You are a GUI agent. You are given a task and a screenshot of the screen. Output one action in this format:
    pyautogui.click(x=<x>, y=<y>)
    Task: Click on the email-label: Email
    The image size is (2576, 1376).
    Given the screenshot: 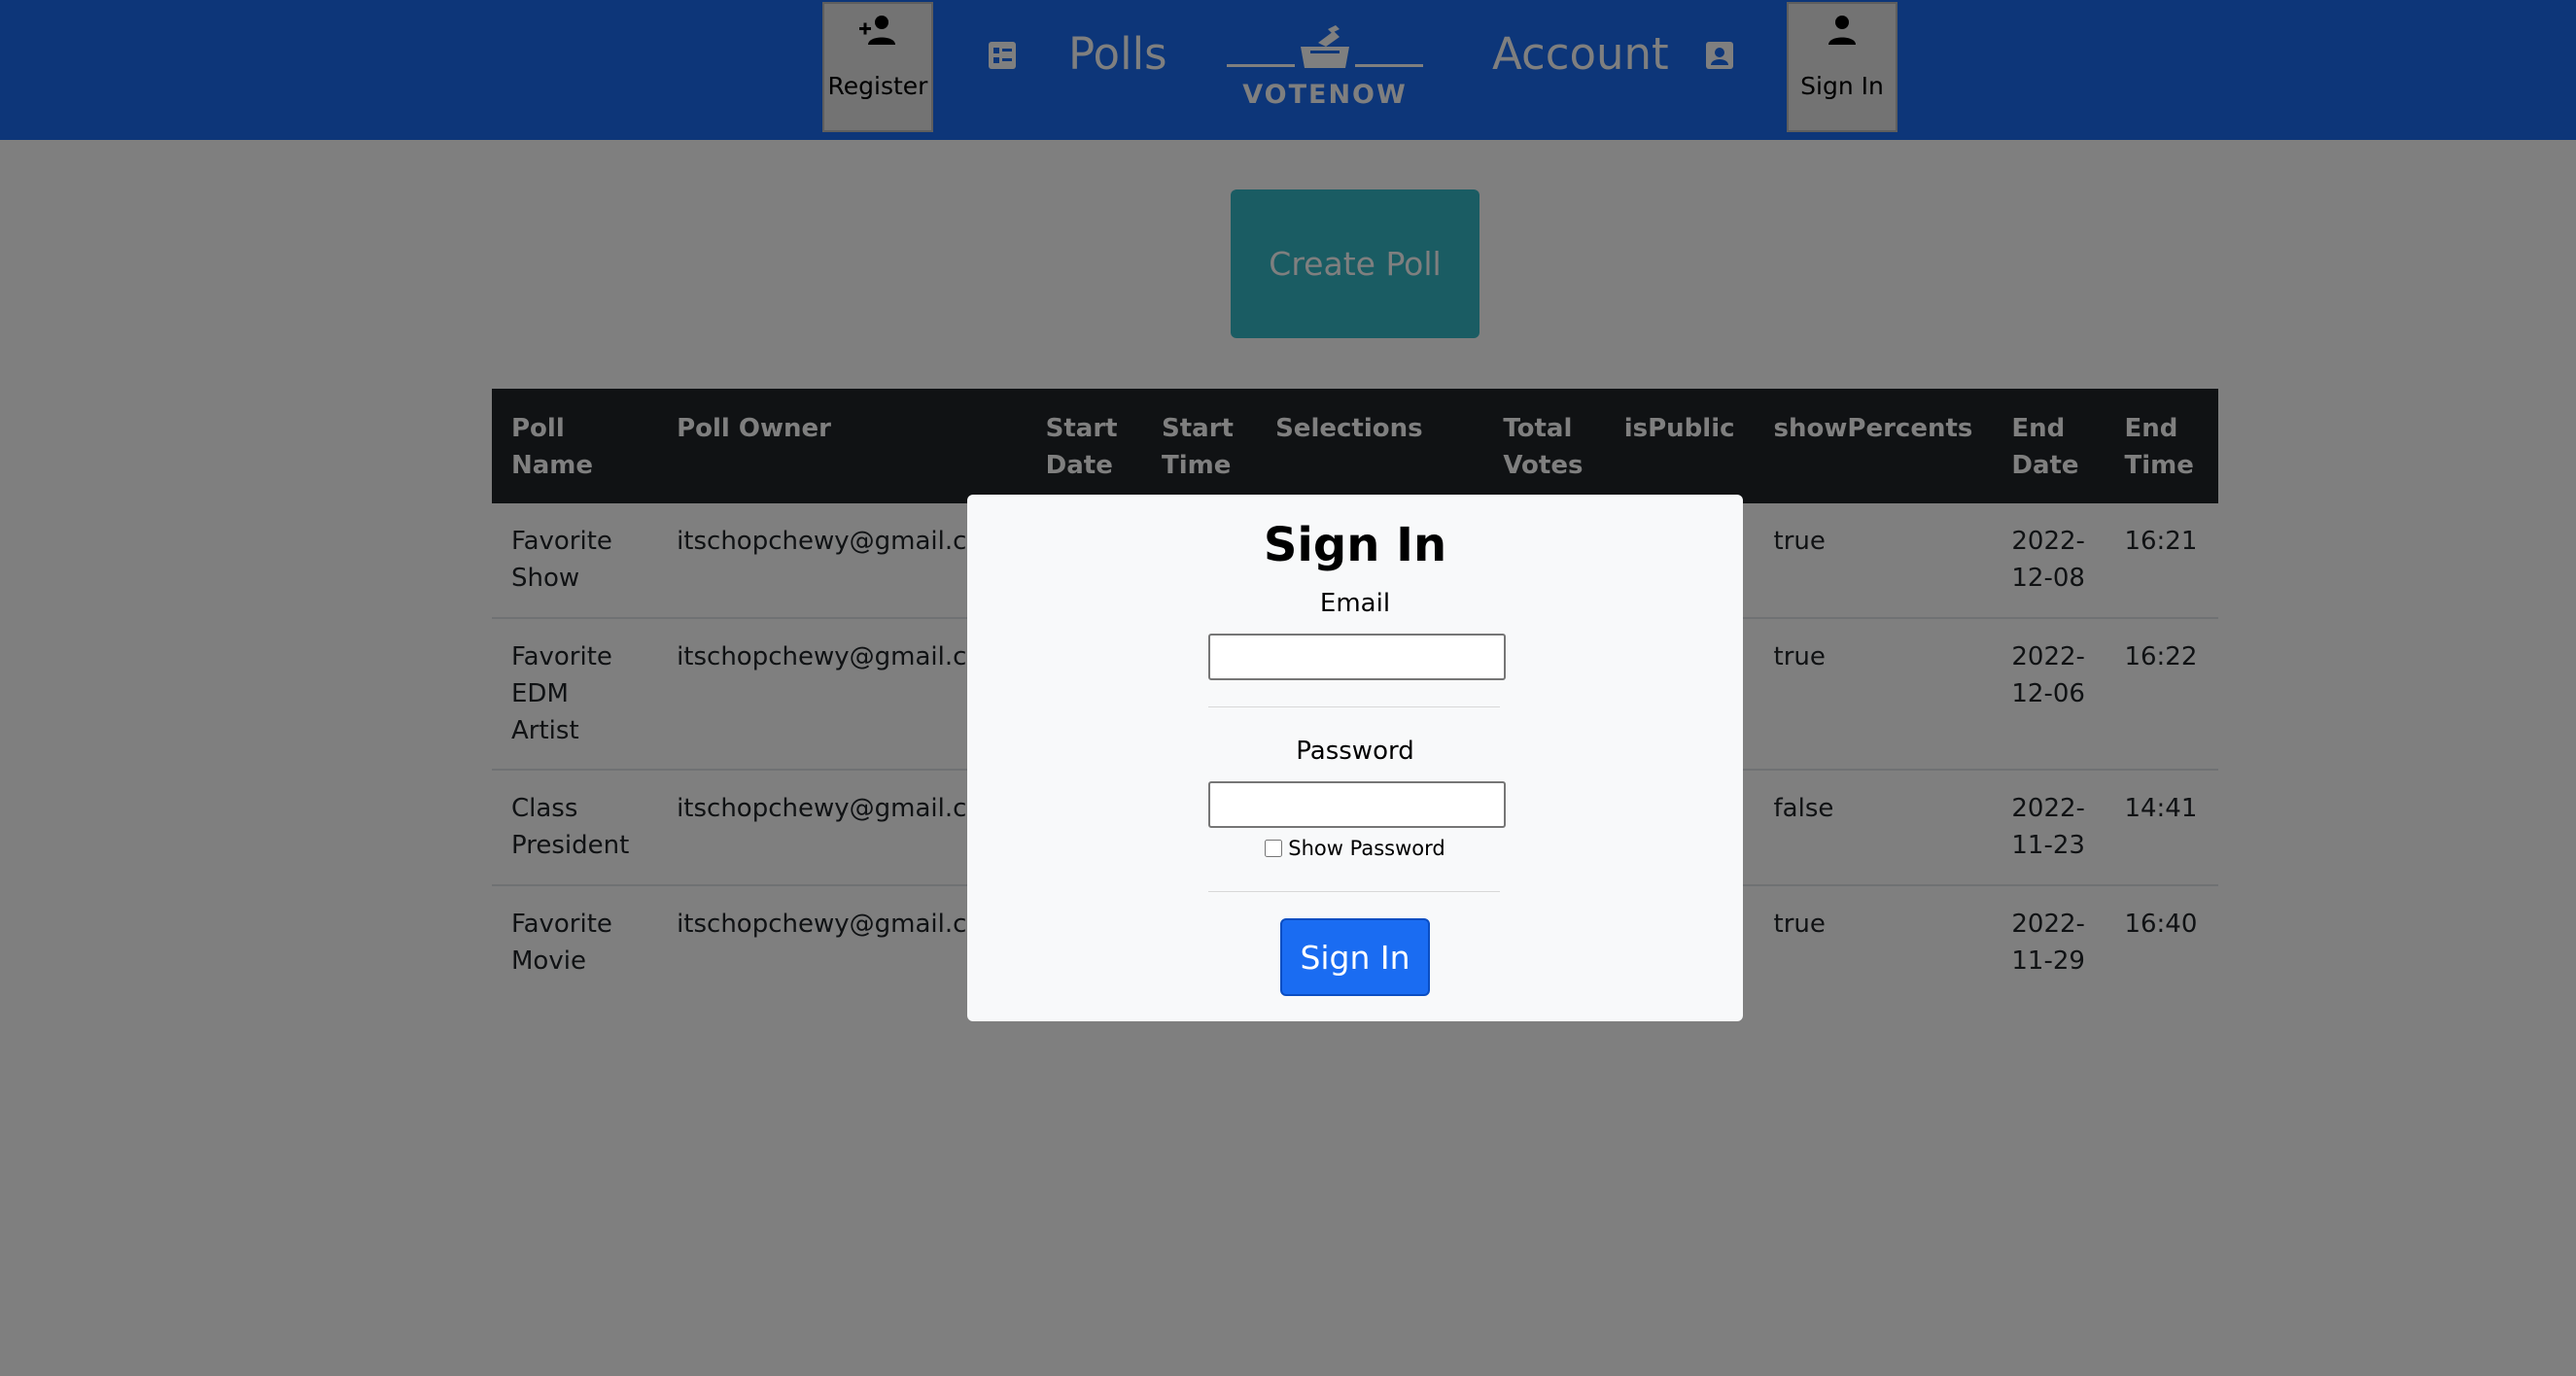 What is the action you would take?
    pyautogui.click(x=1355, y=603)
    